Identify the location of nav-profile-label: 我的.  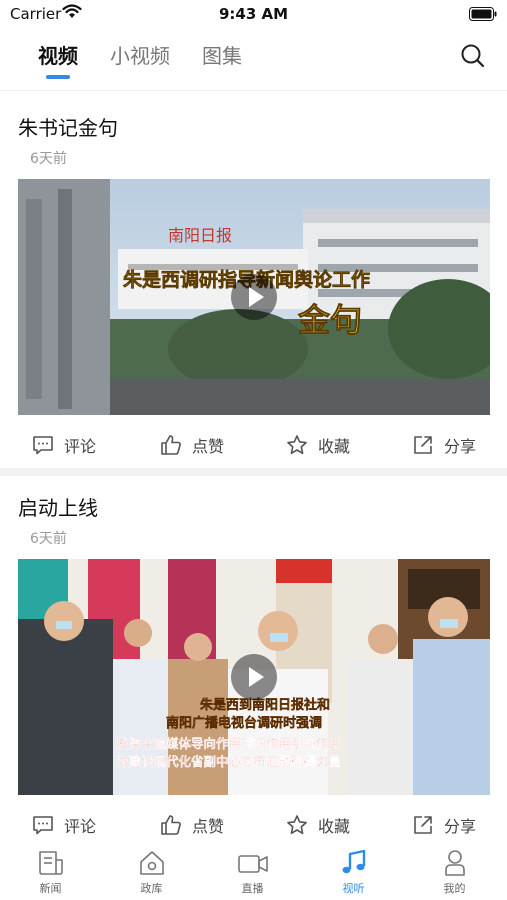
(454, 888).